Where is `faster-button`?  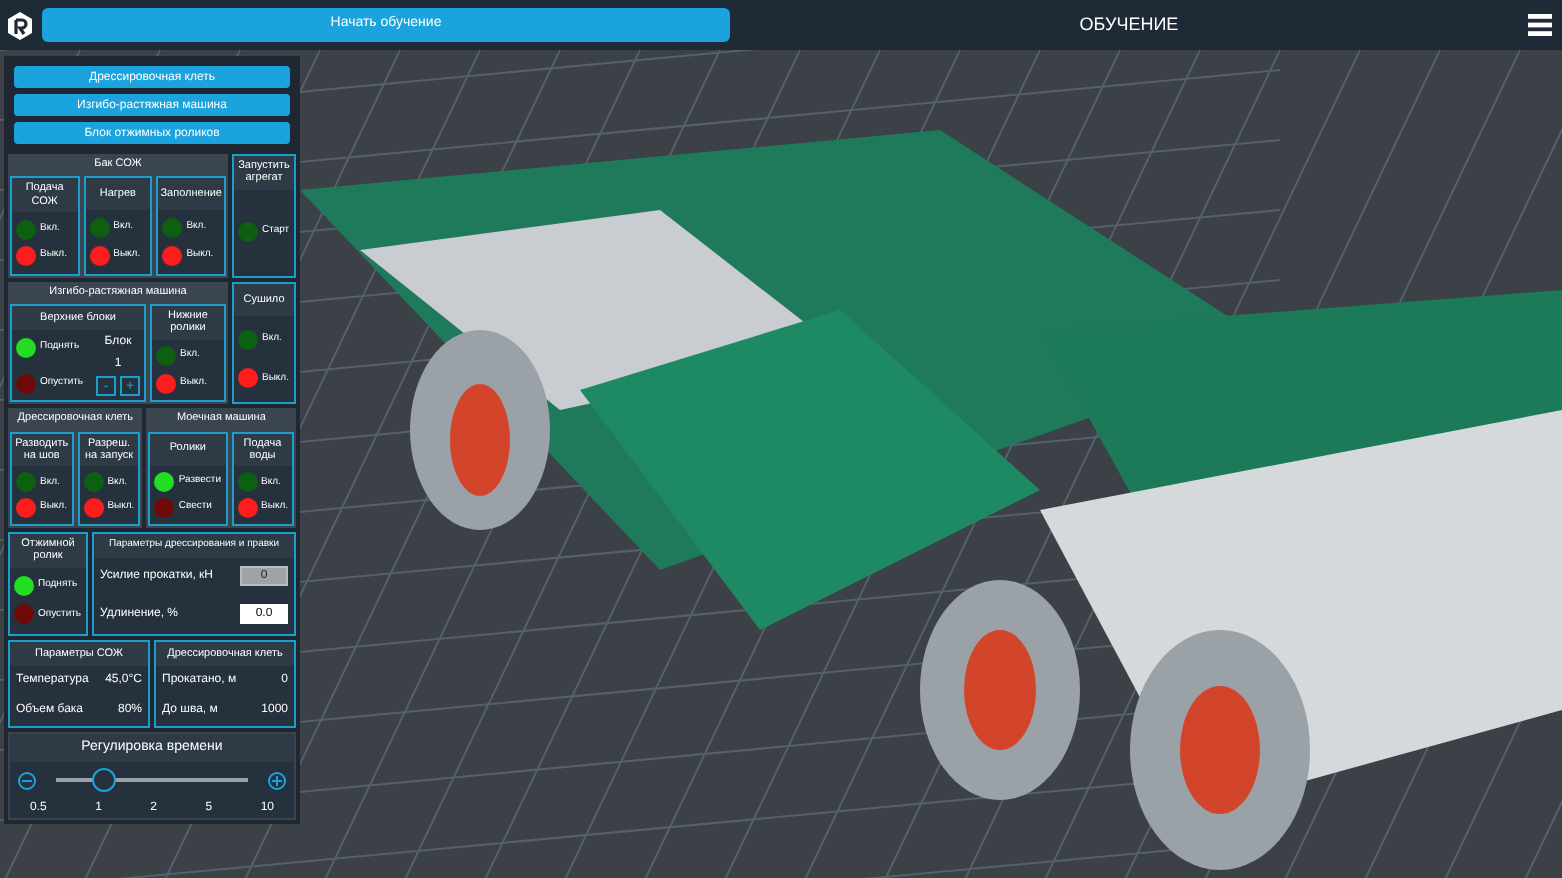 faster-button is located at coordinates (277, 780).